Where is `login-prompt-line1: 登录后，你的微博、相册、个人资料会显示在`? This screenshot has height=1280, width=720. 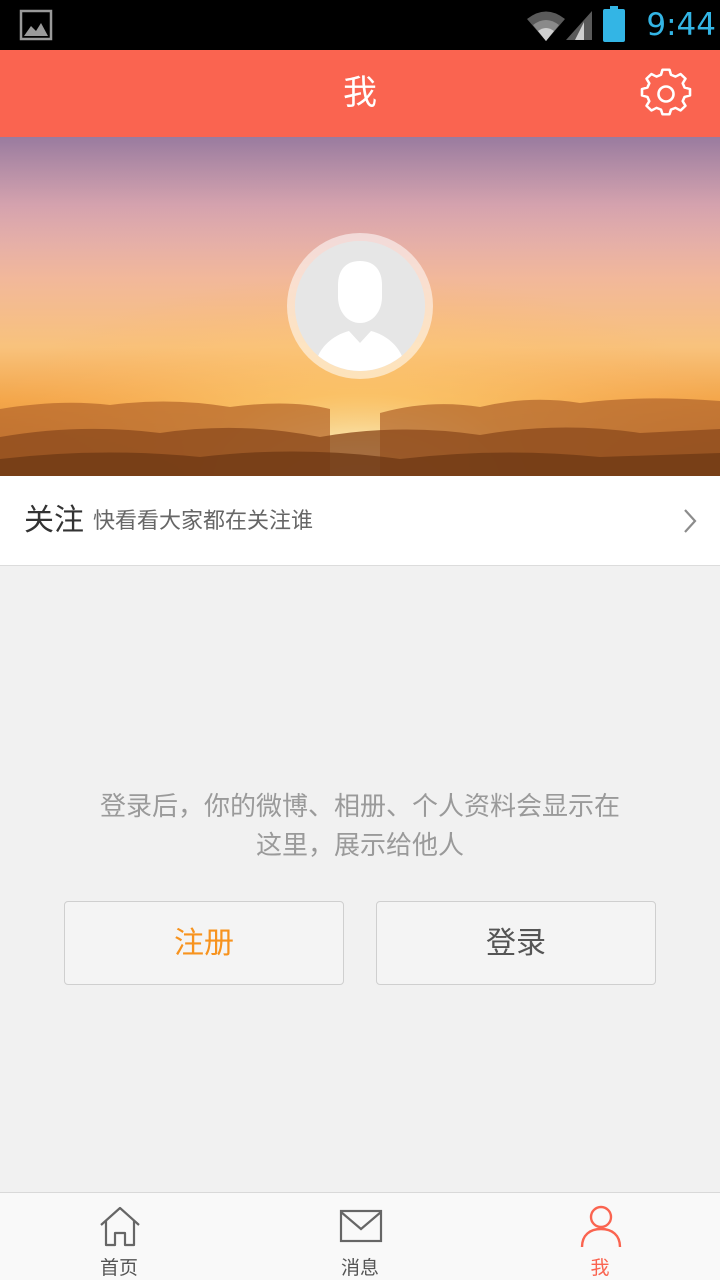
login-prompt-line1: 登录后，你的微博、相册、个人资料会显示在 is located at coordinates (359, 807).